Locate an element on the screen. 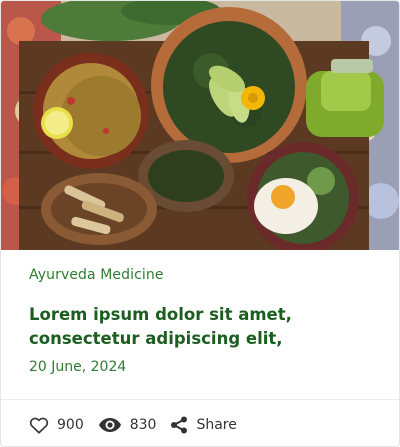  eye-icon is located at coordinates (110, 425).